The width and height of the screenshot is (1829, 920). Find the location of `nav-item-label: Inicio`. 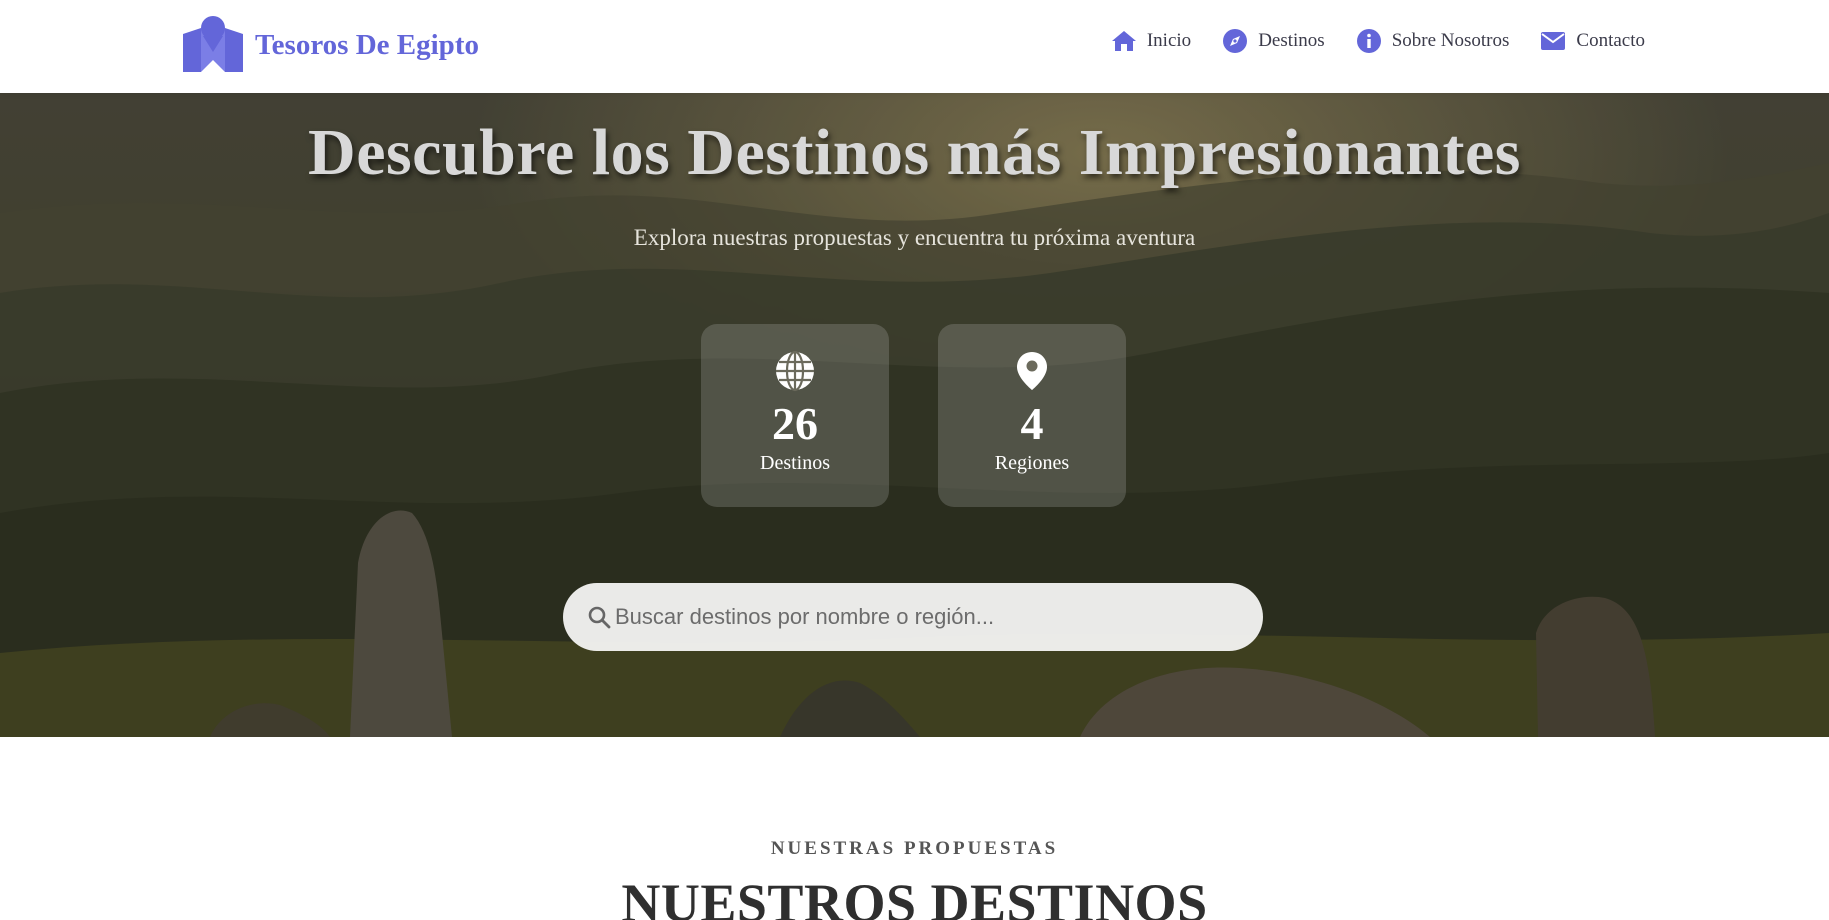

nav-item-label: Inicio is located at coordinates (1169, 40).